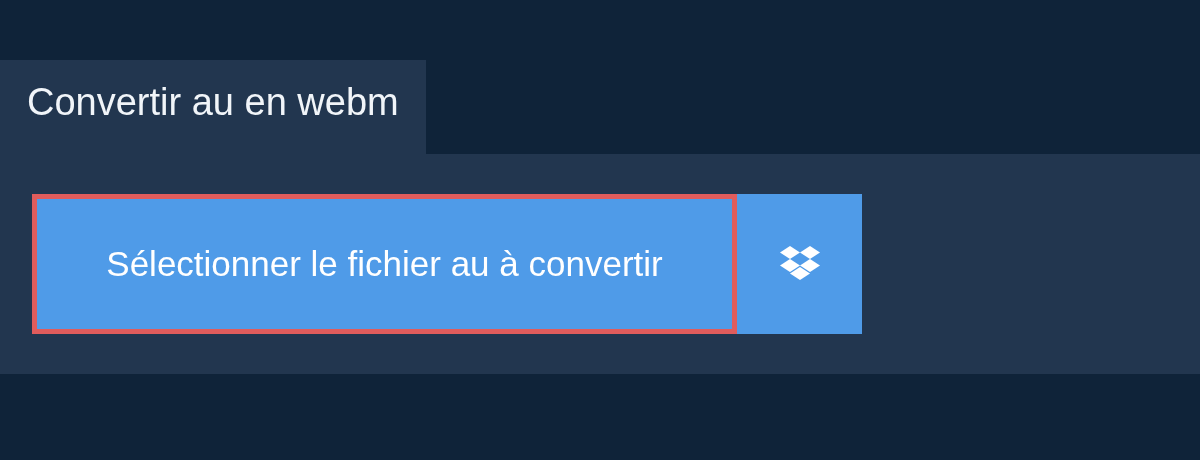 This screenshot has height=460, width=1200. Describe the element at coordinates (213, 107) in the screenshot. I see `tab: Convertir au en webm` at that location.